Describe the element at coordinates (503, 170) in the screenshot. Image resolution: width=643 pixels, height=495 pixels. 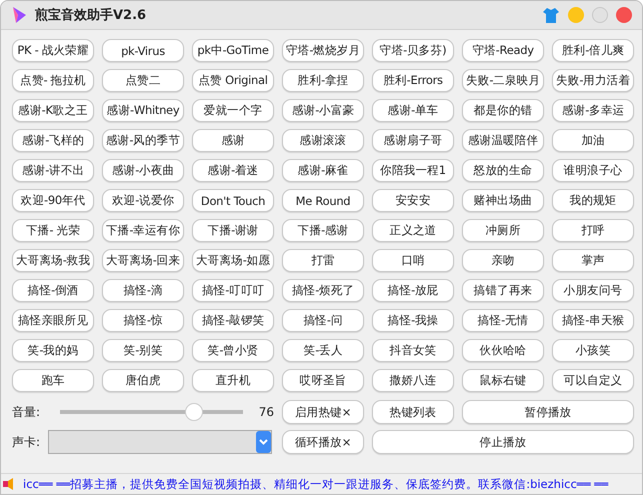
I see `sound-button: 怒放的生命` at that location.